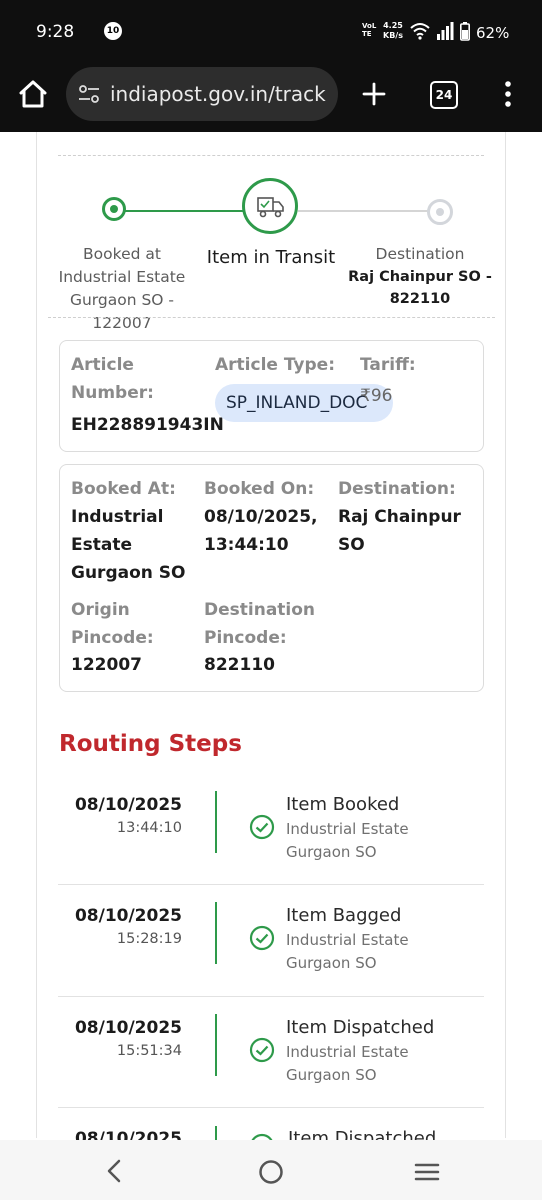 This screenshot has width=542, height=1200. Describe the element at coordinates (343, 804) in the screenshot. I see `routing-step-event: Item Booked` at that location.